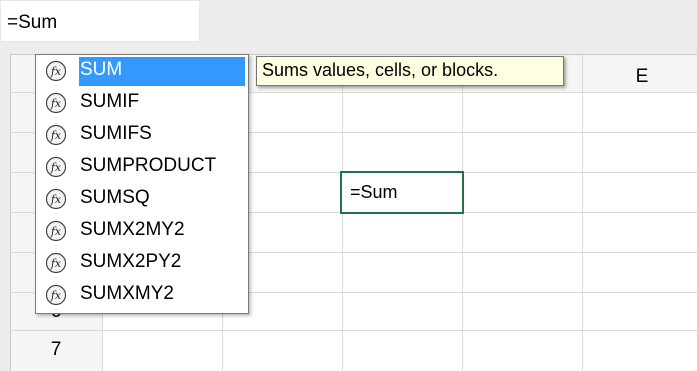 The height and width of the screenshot is (371, 697). I want to click on active-cell: =Sum, so click(402, 192).